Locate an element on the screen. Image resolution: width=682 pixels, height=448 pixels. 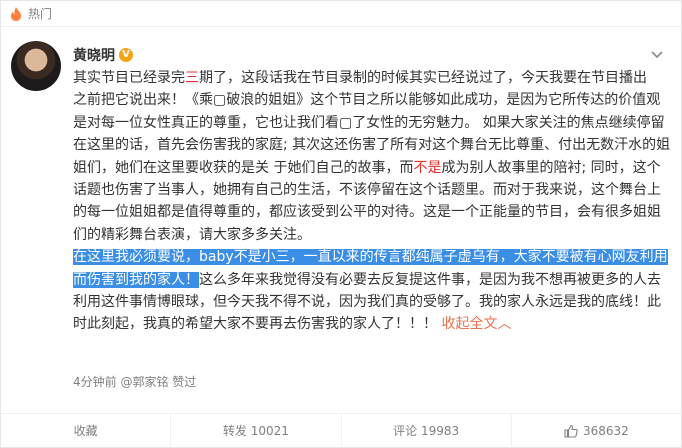
favorite-button: 收藏 is located at coordinates (86, 430).